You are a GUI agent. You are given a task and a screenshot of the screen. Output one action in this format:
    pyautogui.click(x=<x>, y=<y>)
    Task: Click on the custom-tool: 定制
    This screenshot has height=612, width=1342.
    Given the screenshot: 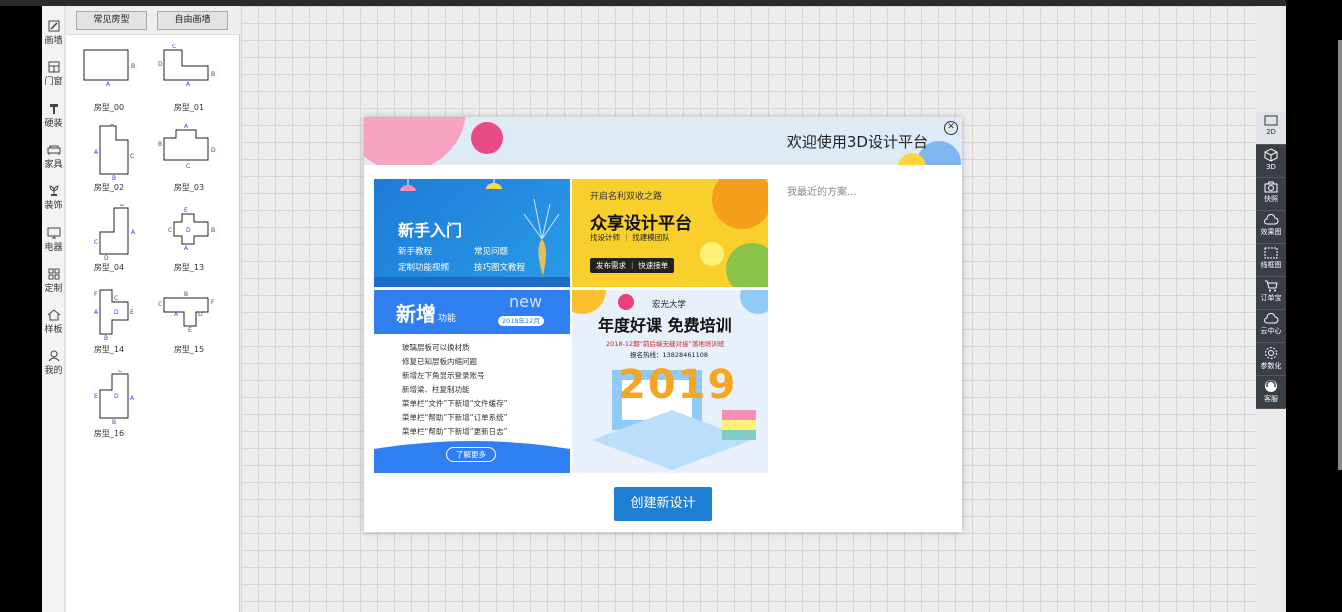 What is the action you would take?
    pyautogui.click(x=53, y=281)
    